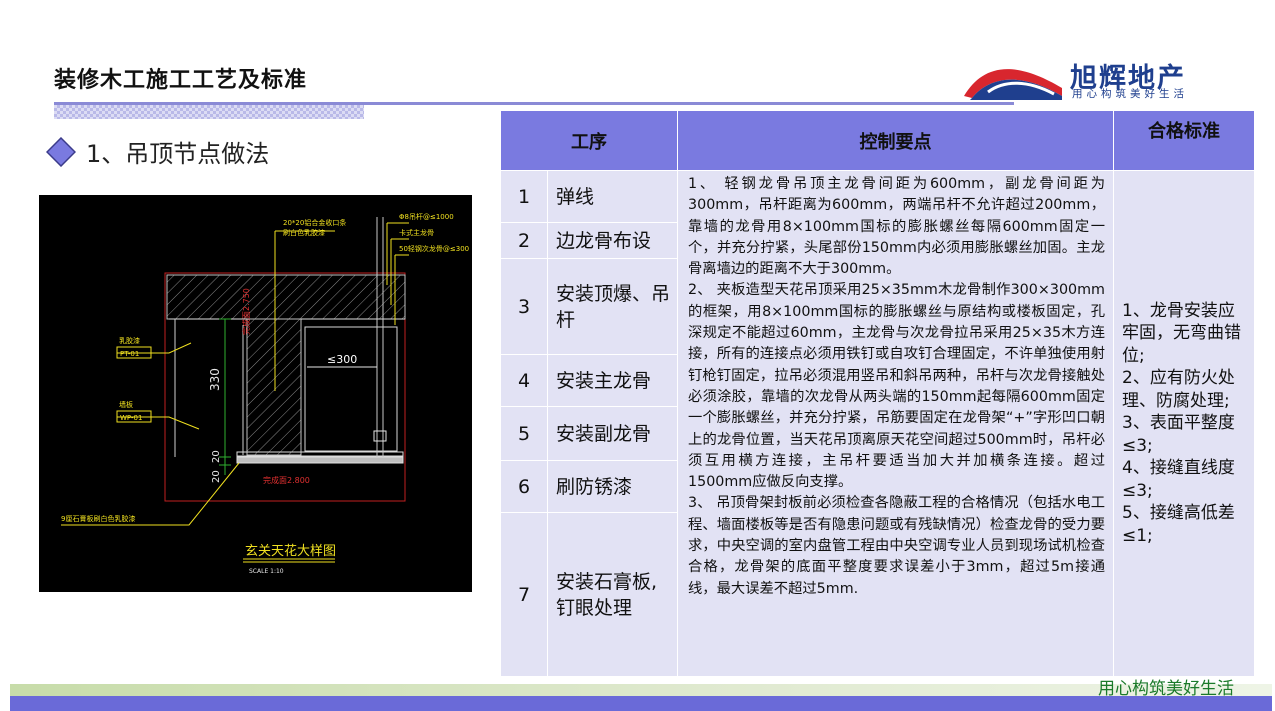 The height and width of the screenshot is (711, 1275). What do you see at coordinates (641, 690) in the screenshot?
I see `footer-stripe` at bounding box center [641, 690].